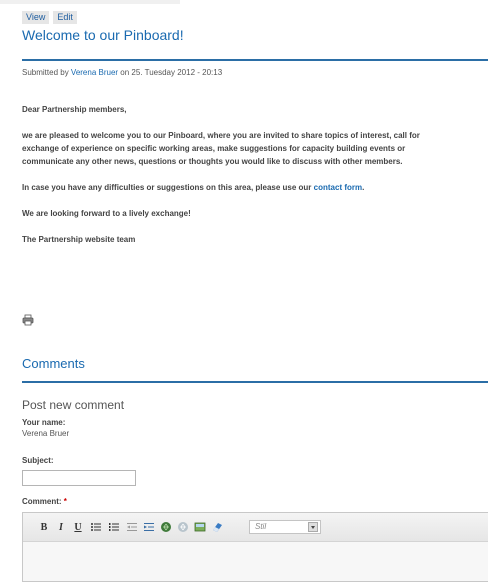  What do you see at coordinates (170, 72) in the screenshot?
I see `submitted-date: on 25. Tuesday 2012 - 20:13` at bounding box center [170, 72].